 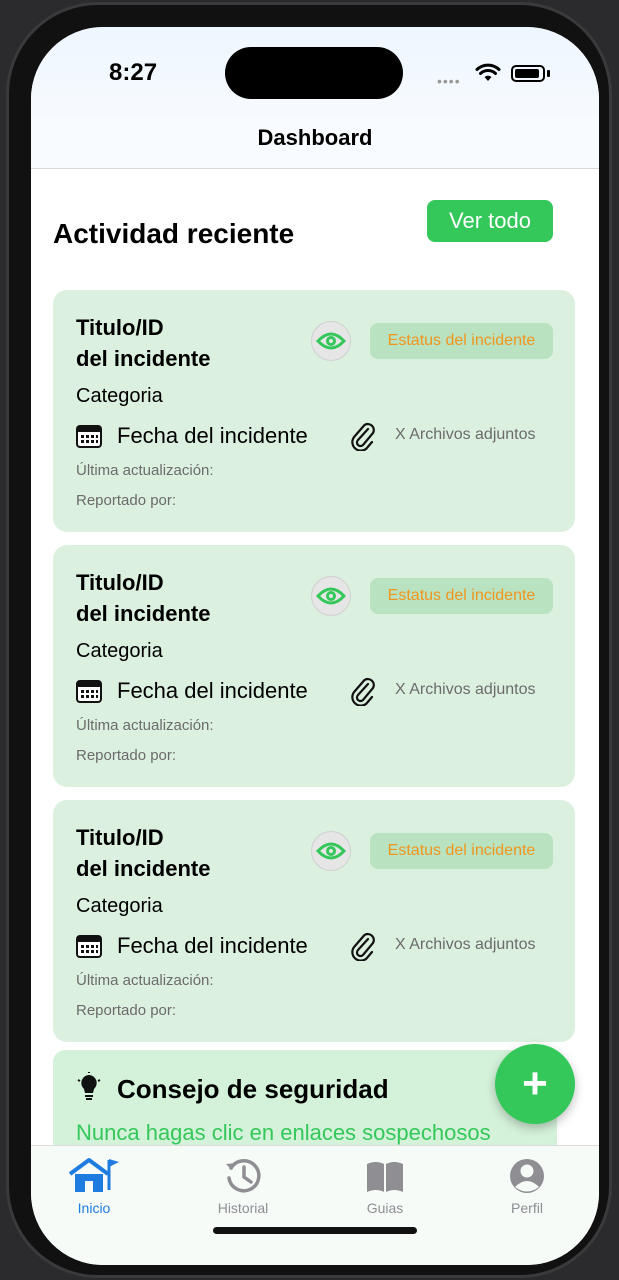 What do you see at coordinates (94, 1208) in the screenshot?
I see `tab-label: Inicio` at bounding box center [94, 1208].